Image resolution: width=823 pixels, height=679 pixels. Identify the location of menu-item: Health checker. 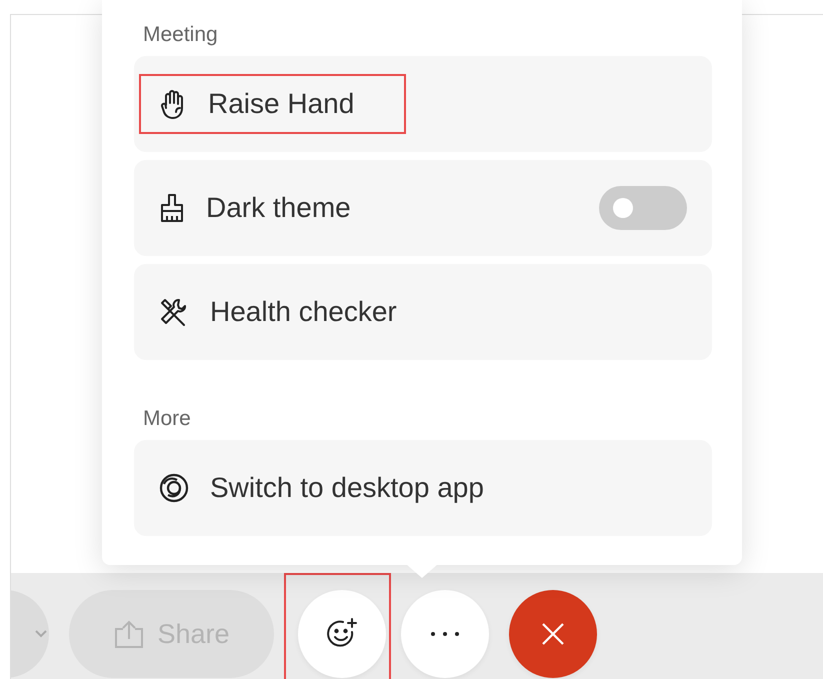
(423, 312).